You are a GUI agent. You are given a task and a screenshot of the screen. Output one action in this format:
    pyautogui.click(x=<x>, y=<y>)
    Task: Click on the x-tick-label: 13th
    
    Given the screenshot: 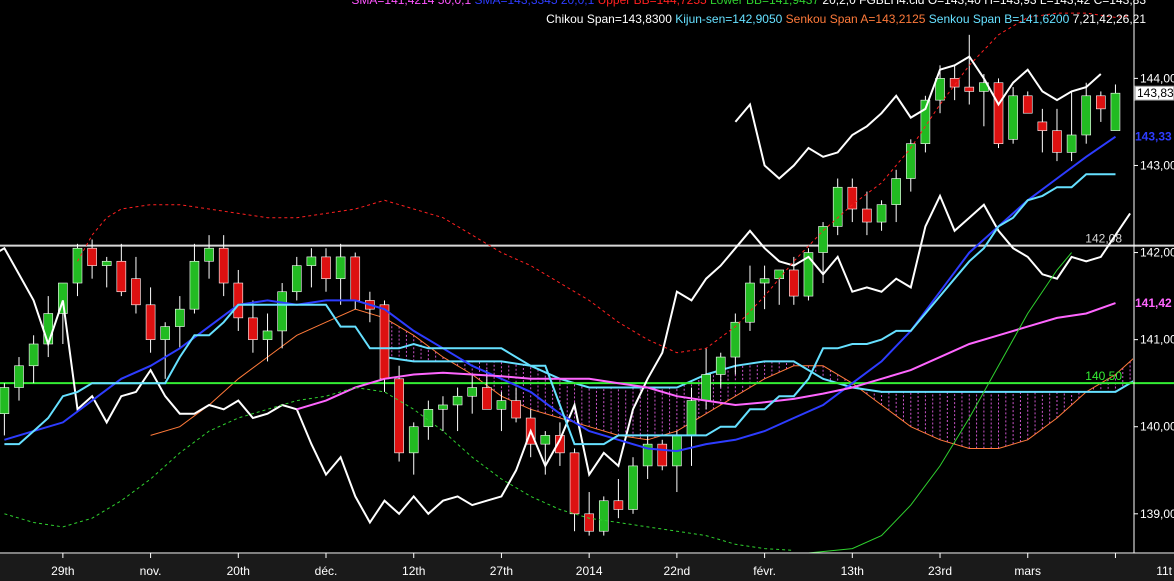 What is the action you would take?
    pyautogui.click(x=852, y=571)
    